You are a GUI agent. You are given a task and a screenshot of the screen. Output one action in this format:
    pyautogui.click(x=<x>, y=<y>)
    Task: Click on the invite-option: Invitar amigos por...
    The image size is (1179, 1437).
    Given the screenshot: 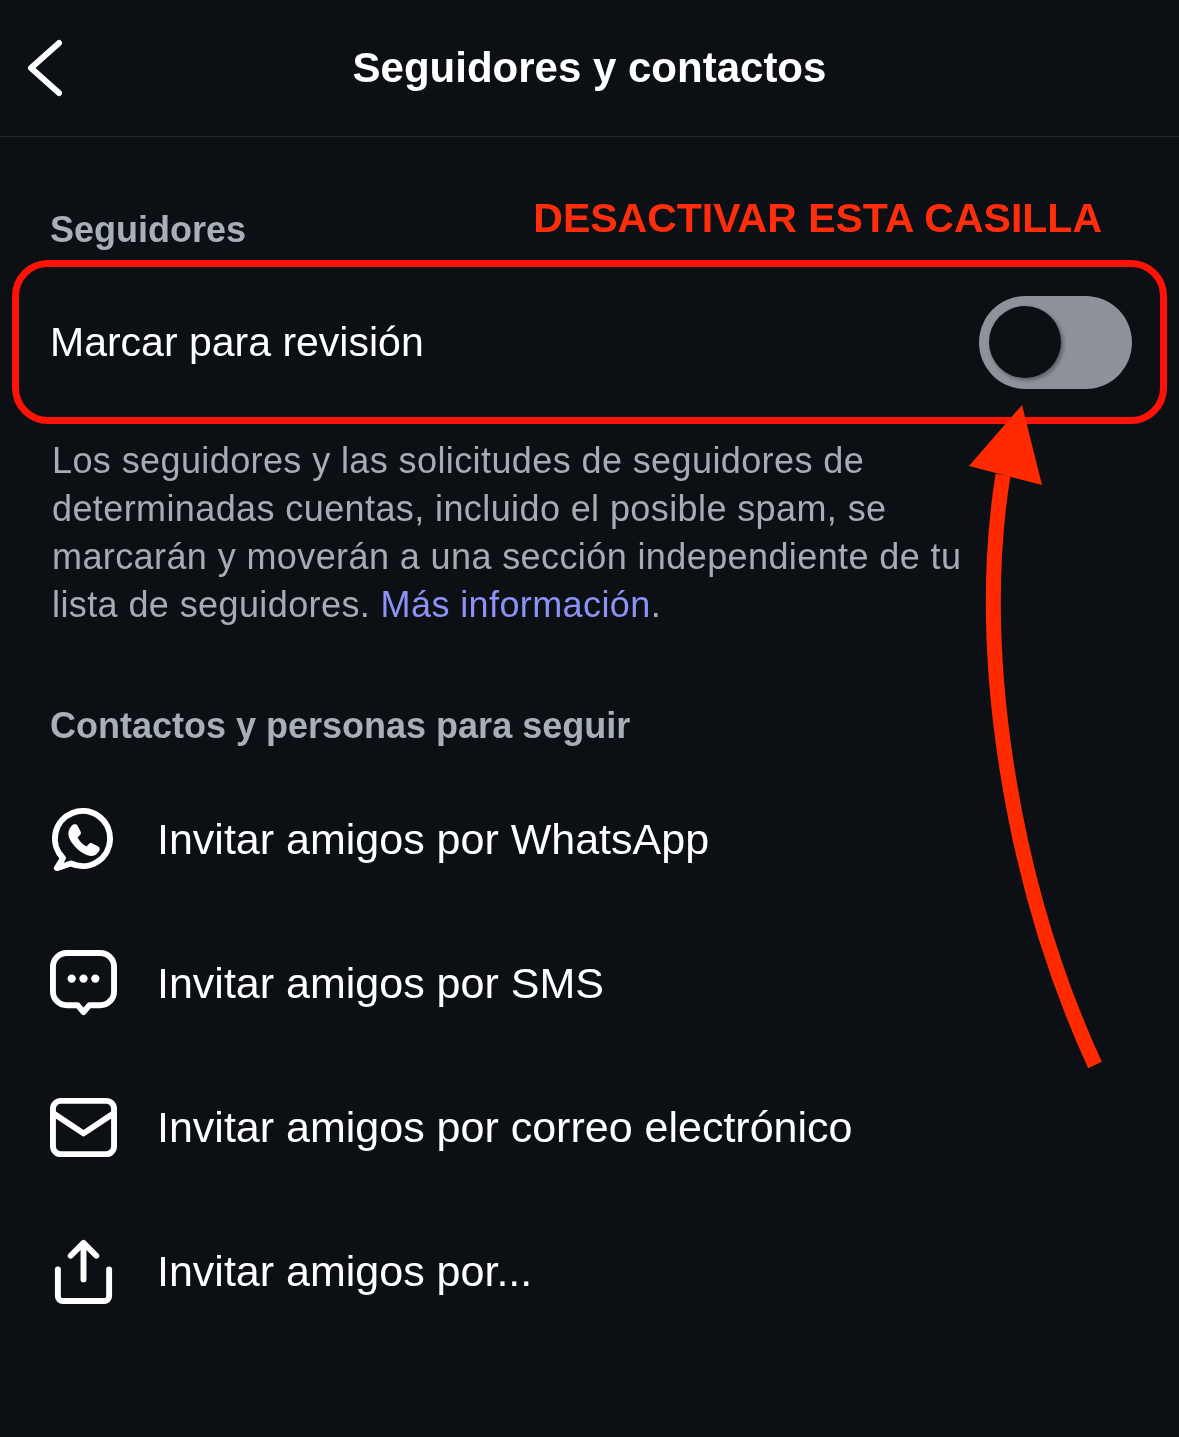 What is the action you would take?
    pyautogui.click(x=266, y=1271)
    